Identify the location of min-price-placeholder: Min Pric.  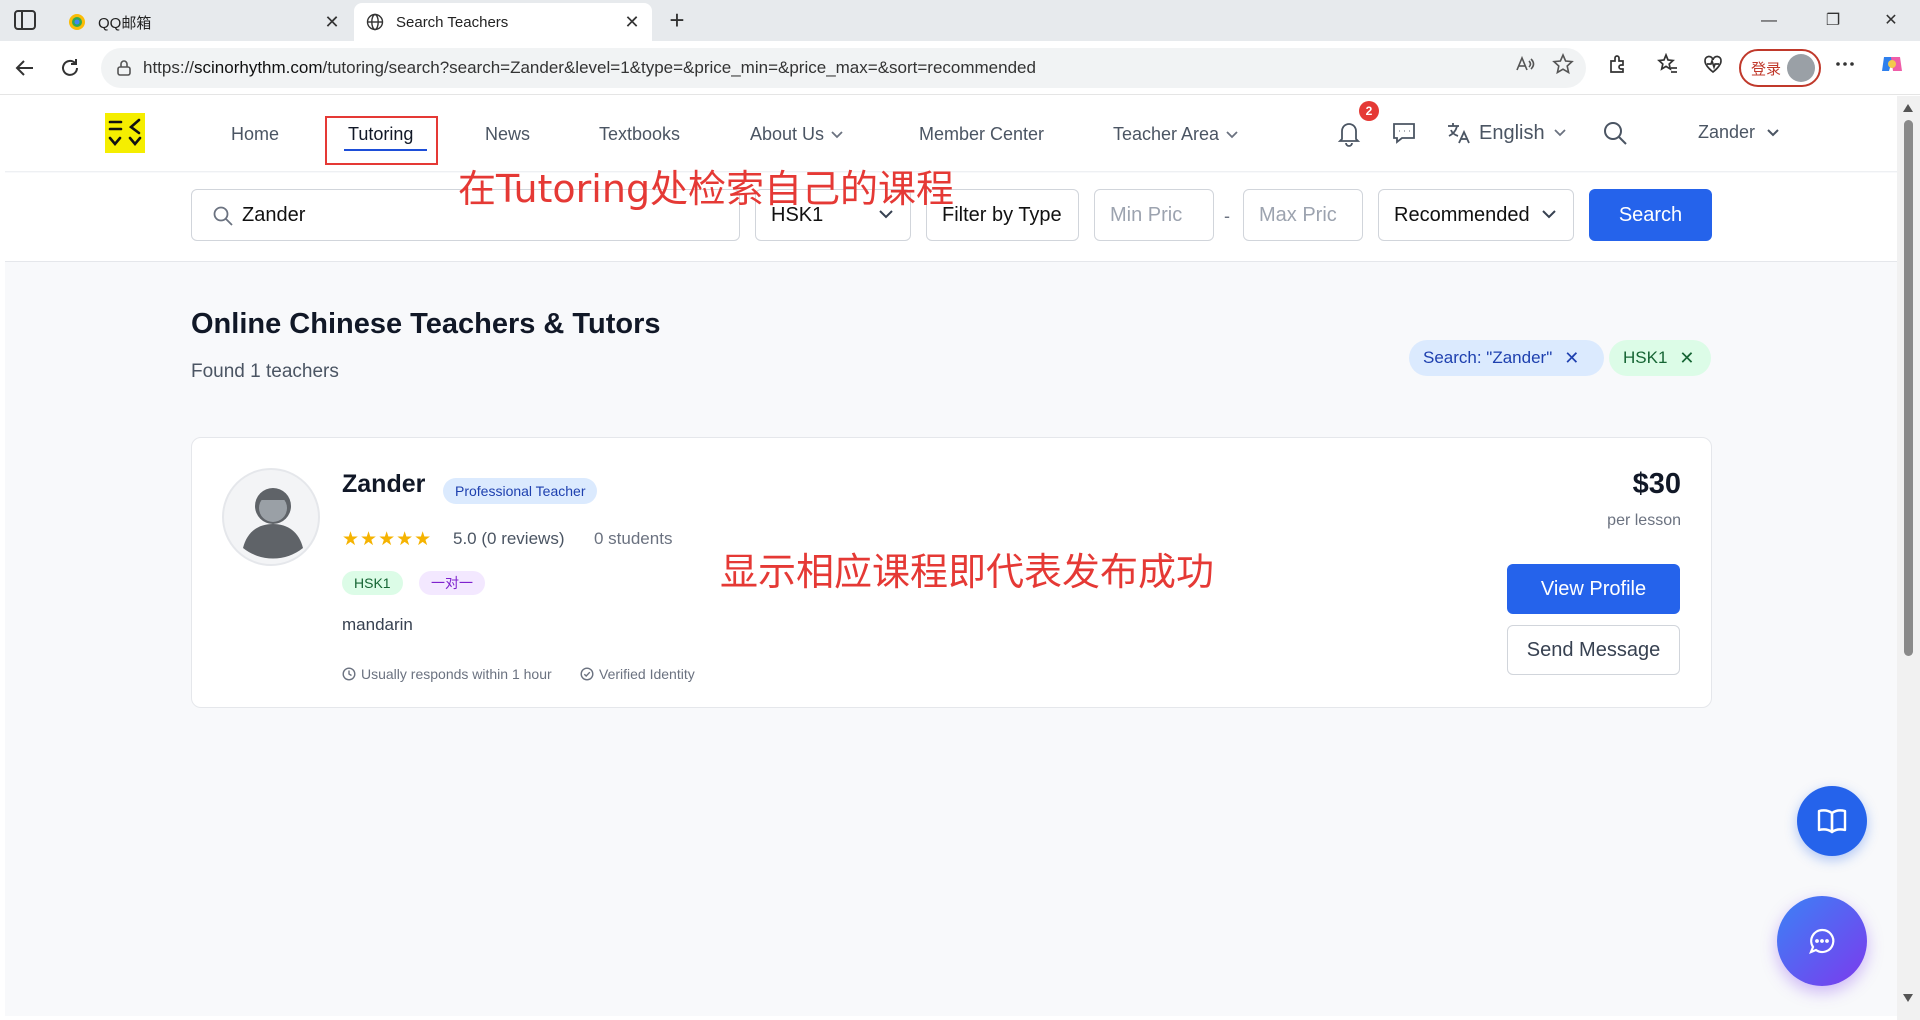
(1146, 214).